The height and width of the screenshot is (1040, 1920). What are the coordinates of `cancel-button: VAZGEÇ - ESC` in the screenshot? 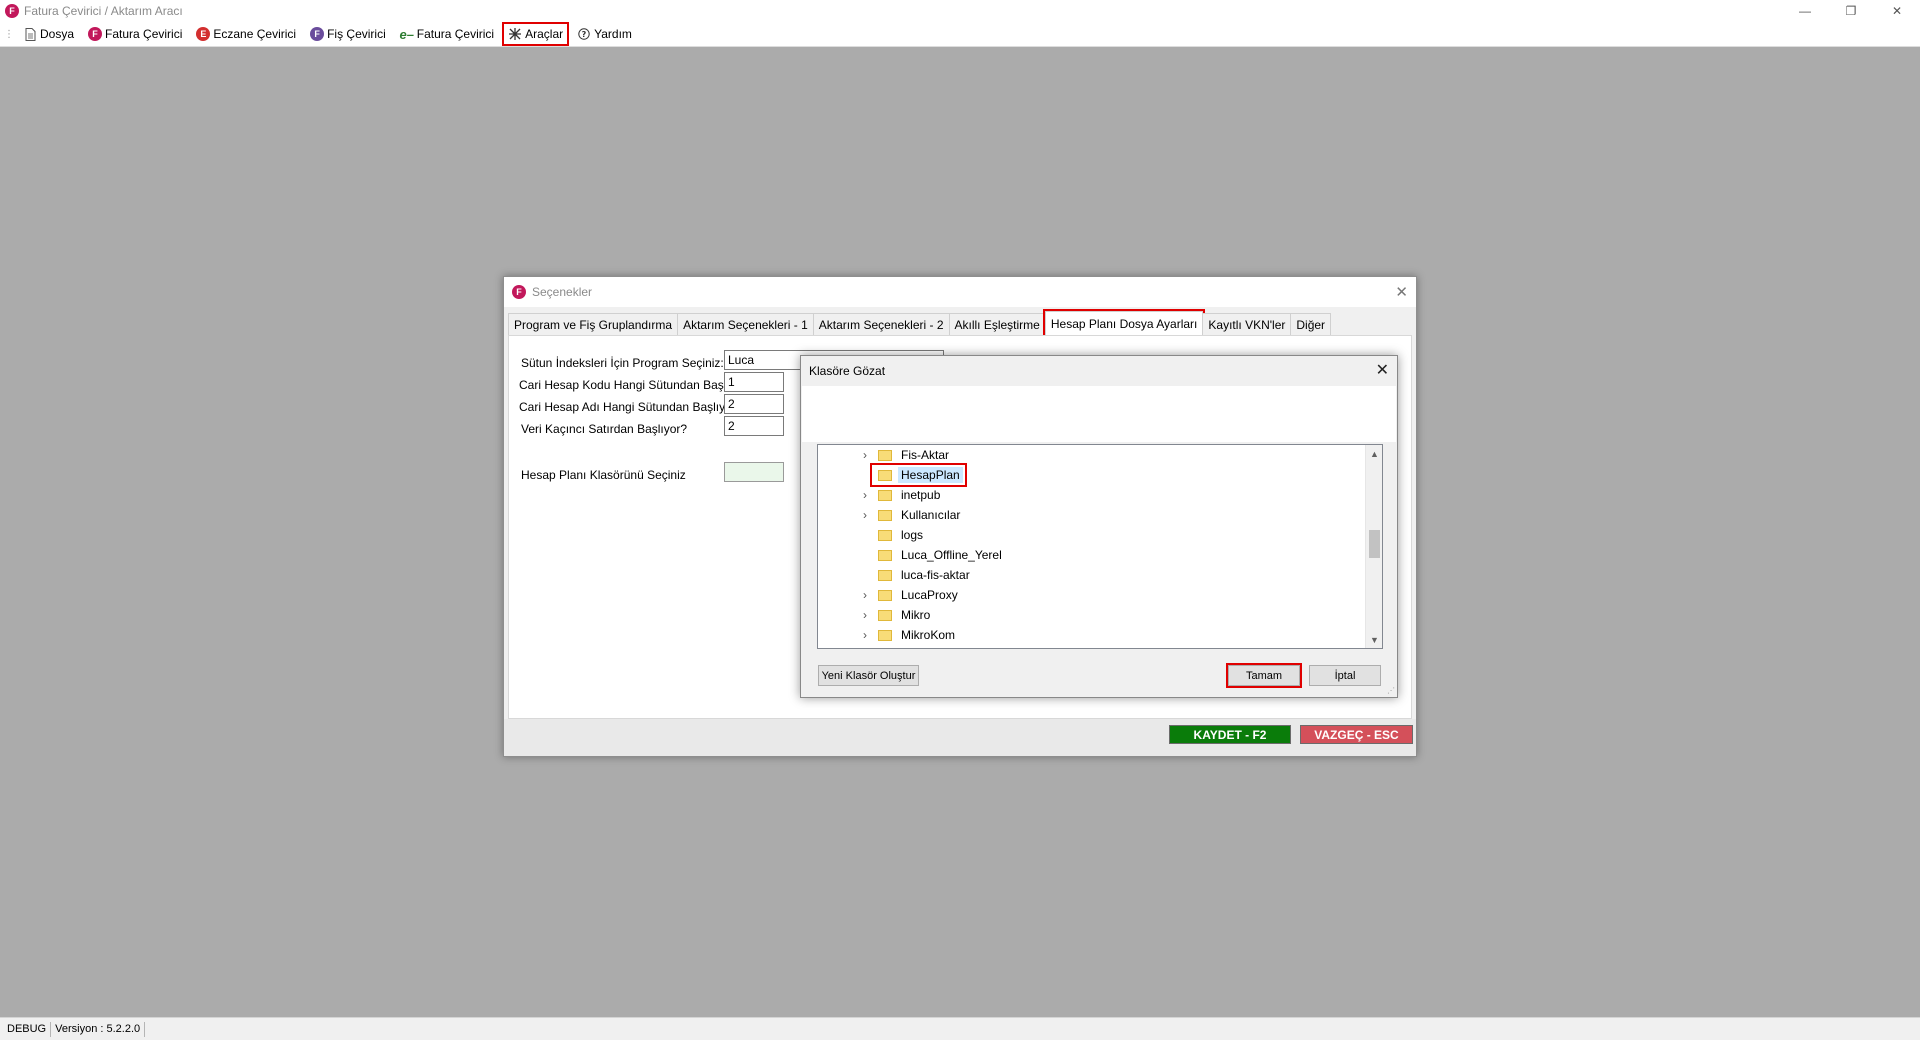 It's located at (1356, 734).